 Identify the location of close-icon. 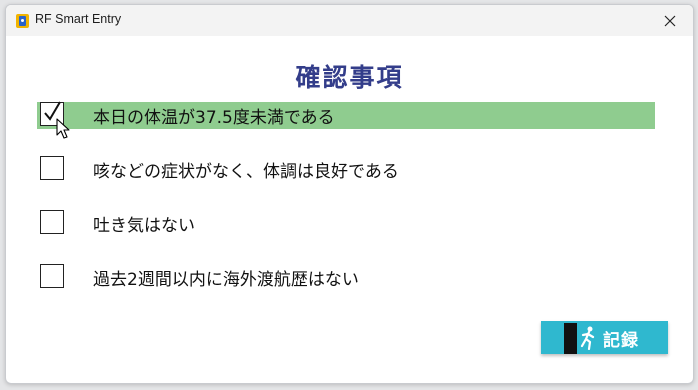
(670, 20).